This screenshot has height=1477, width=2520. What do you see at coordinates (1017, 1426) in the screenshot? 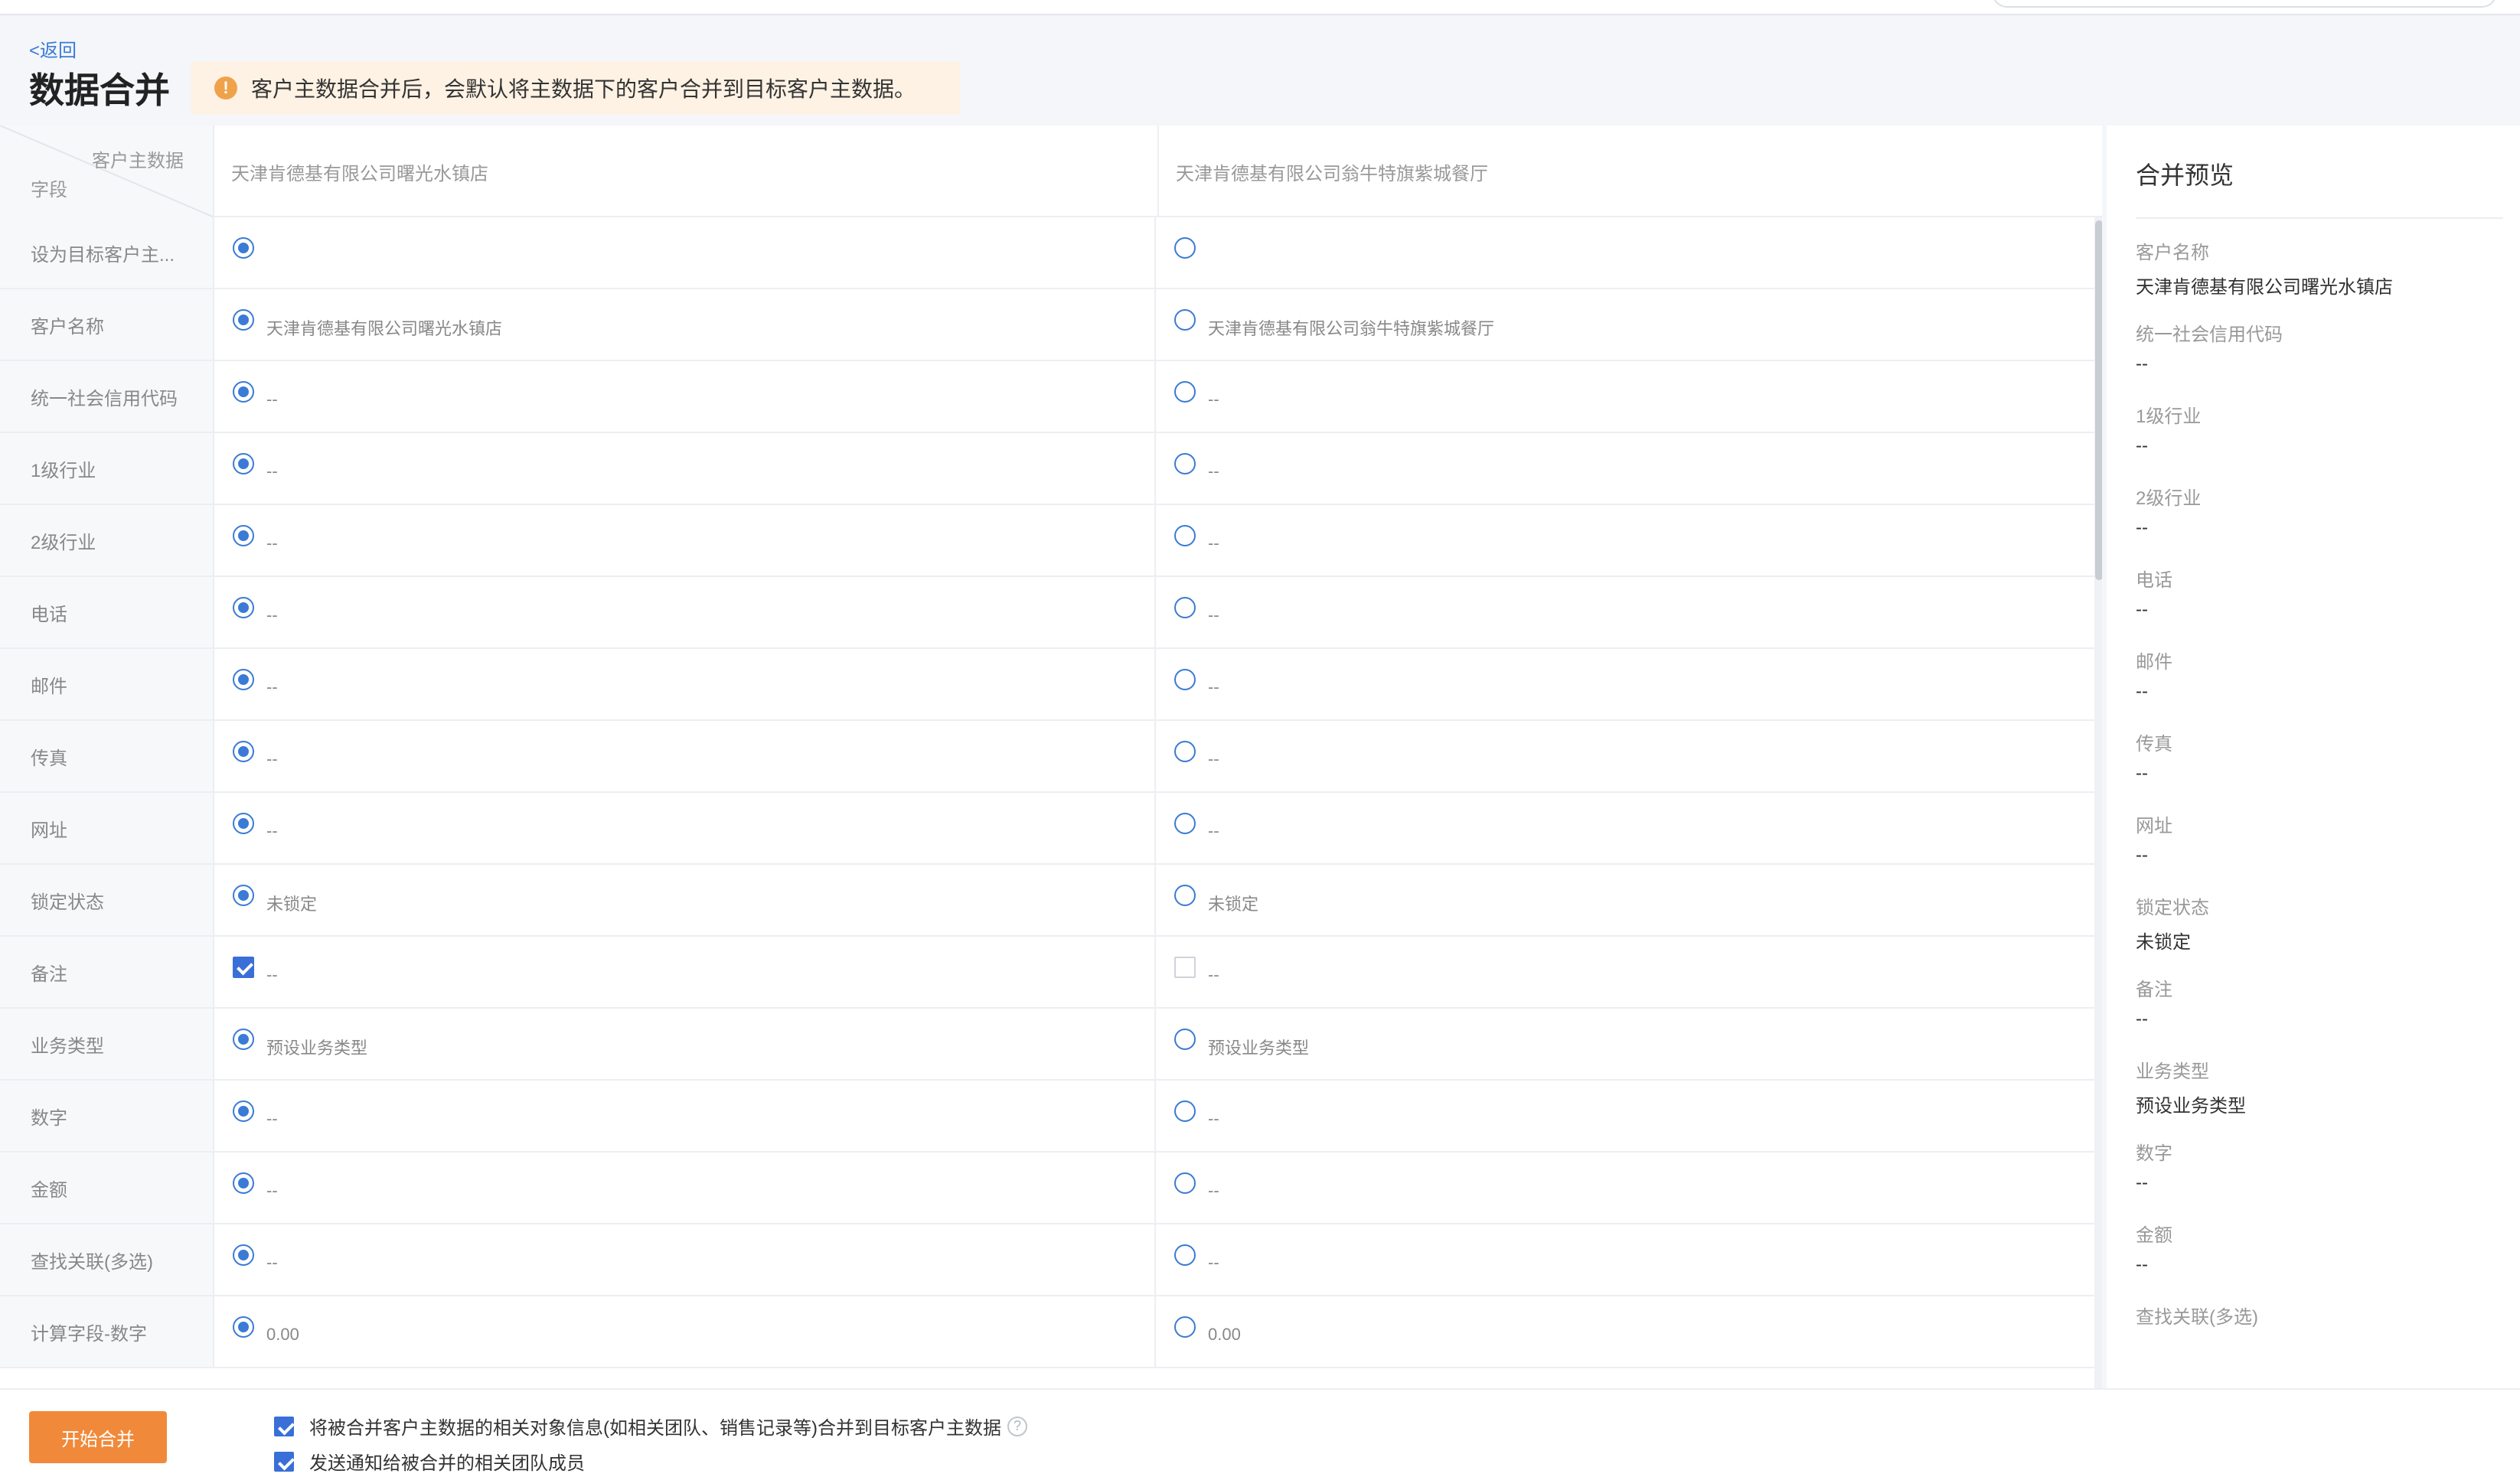
I see `help-icon: ?` at bounding box center [1017, 1426].